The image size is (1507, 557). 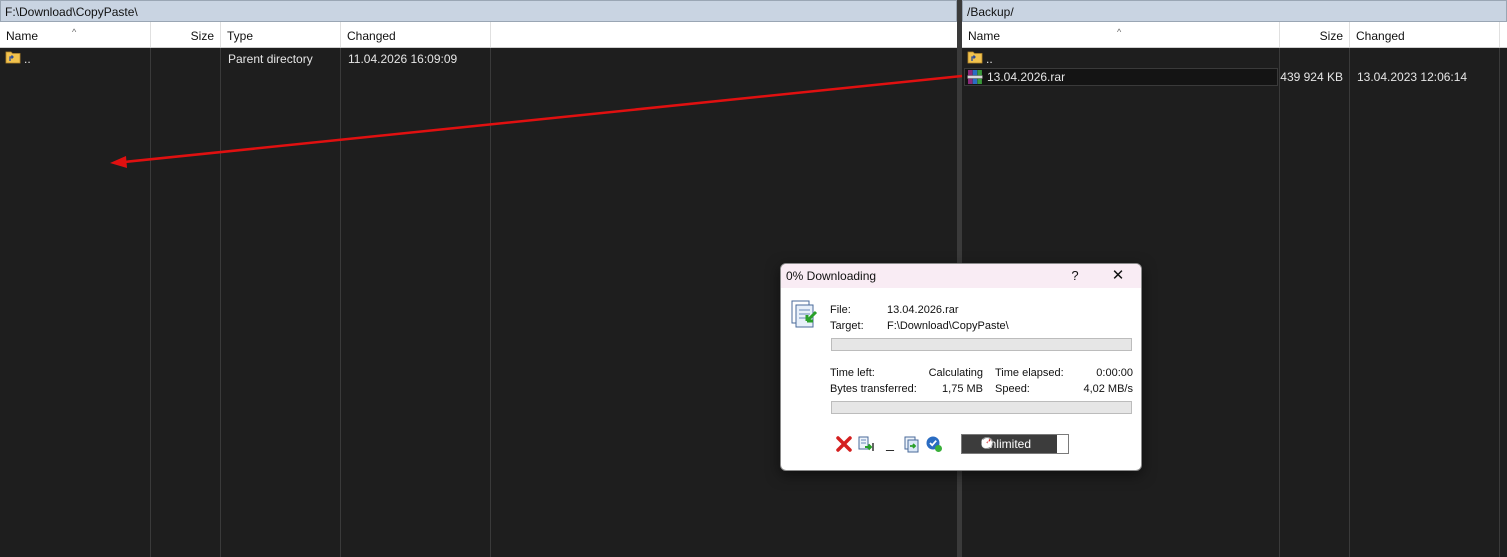 What do you see at coordinates (1234, 11) in the screenshot?
I see `remote-path-bar: /Backup/` at bounding box center [1234, 11].